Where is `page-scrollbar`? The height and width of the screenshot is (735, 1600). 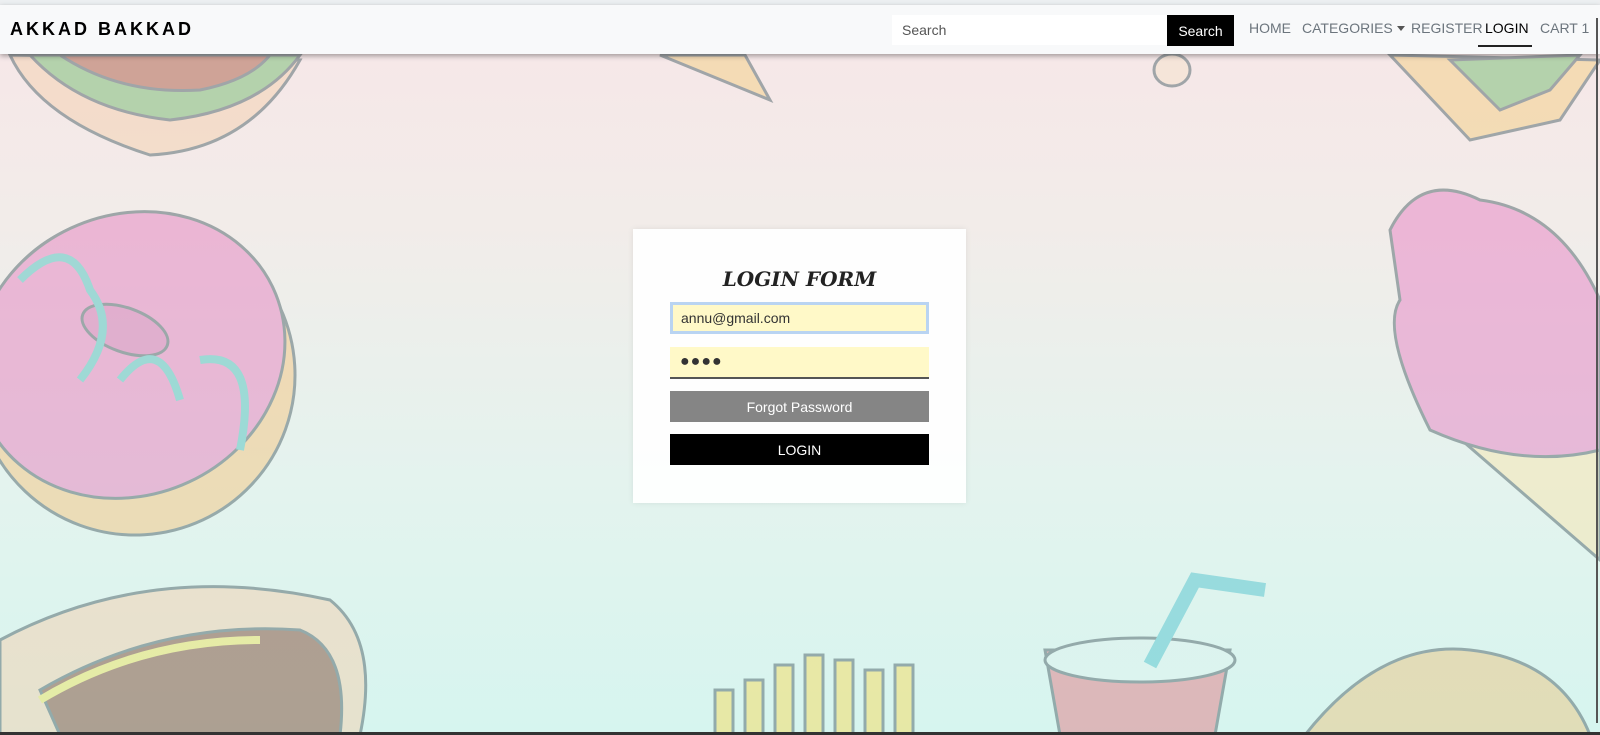 page-scrollbar is located at coordinates (1597, 370).